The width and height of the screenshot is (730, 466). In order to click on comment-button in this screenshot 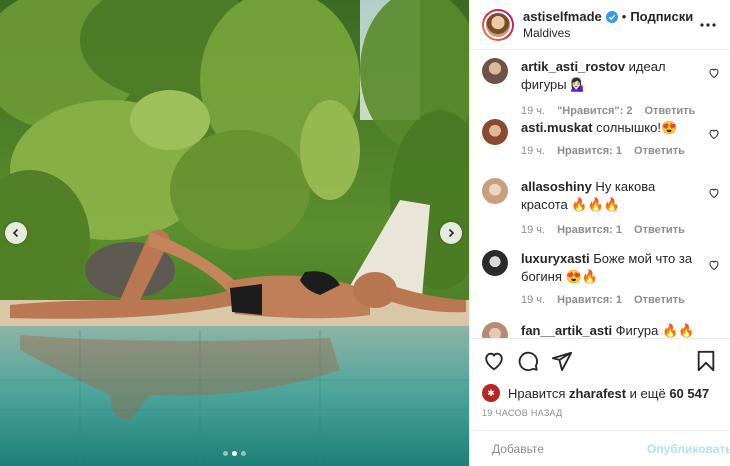, I will do `click(528, 361)`.